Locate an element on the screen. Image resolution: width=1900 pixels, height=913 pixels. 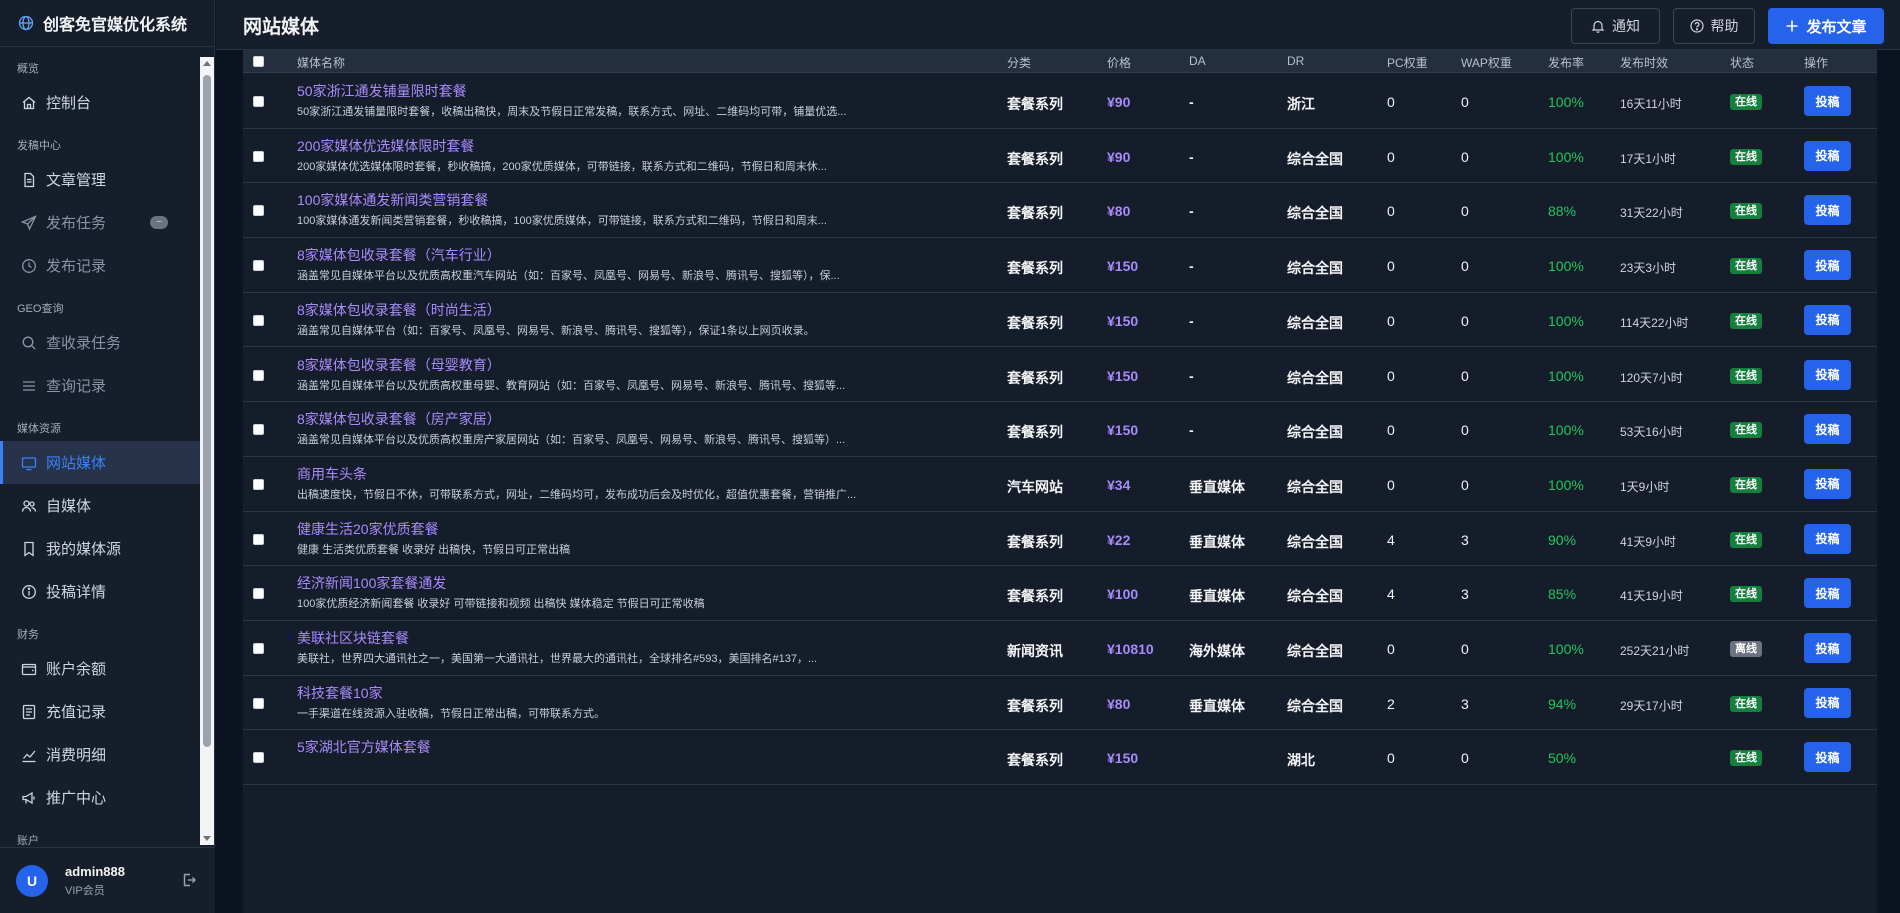
bookmark-icon is located at coordinates (29, 549).